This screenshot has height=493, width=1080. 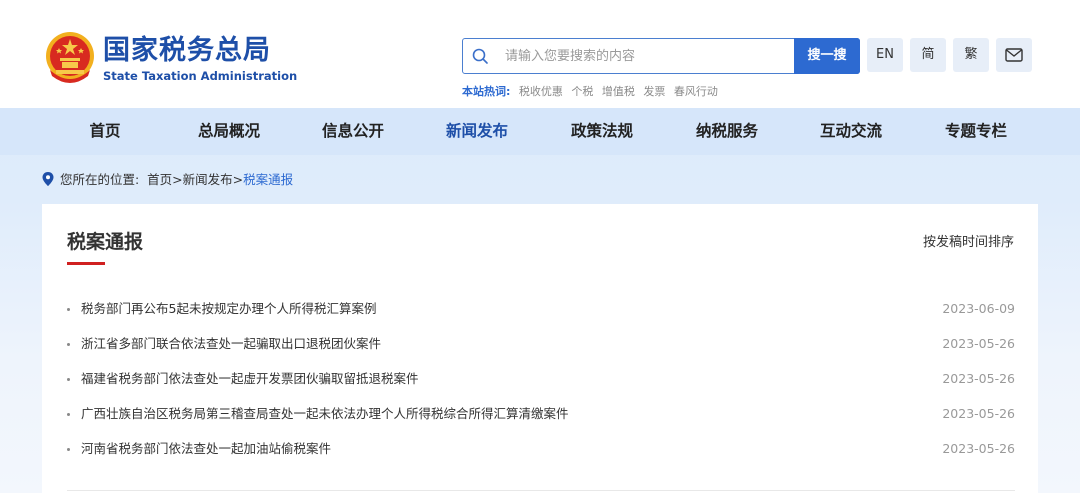 I want to click on nav-item-home: 首页, so click(x=105, y=131).